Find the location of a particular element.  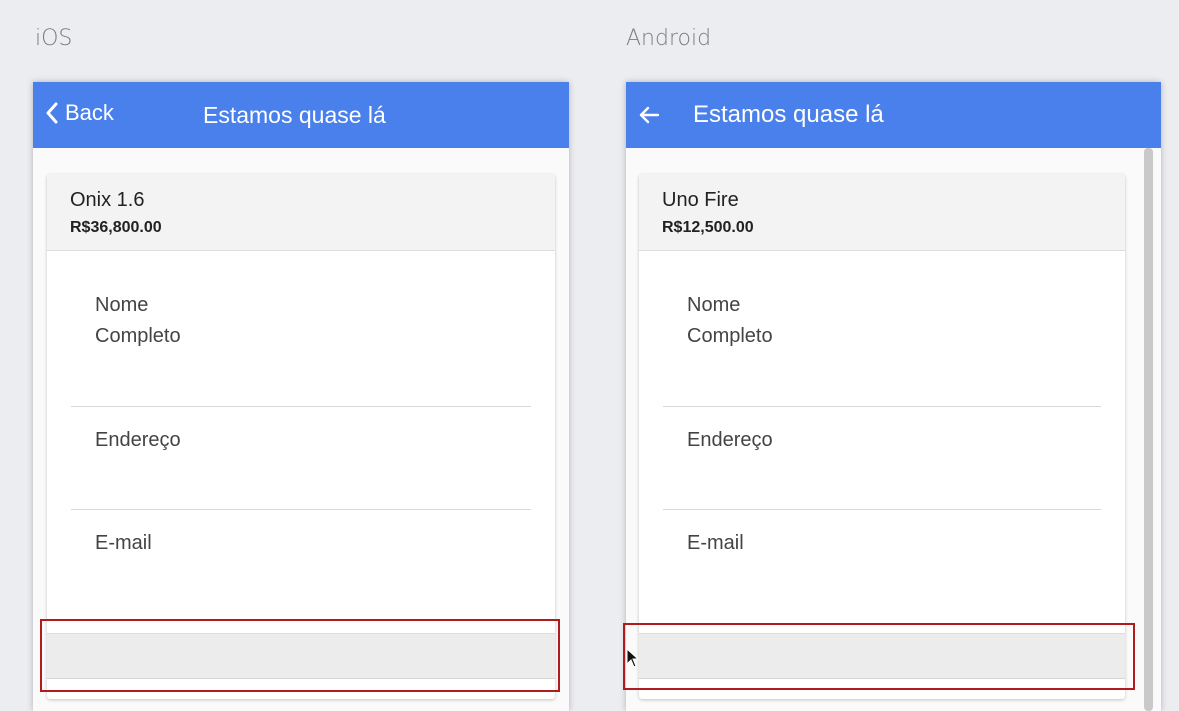

car-summary-header: Onix 1.6 R$36,800.00 is located at coordinates (301, 212).